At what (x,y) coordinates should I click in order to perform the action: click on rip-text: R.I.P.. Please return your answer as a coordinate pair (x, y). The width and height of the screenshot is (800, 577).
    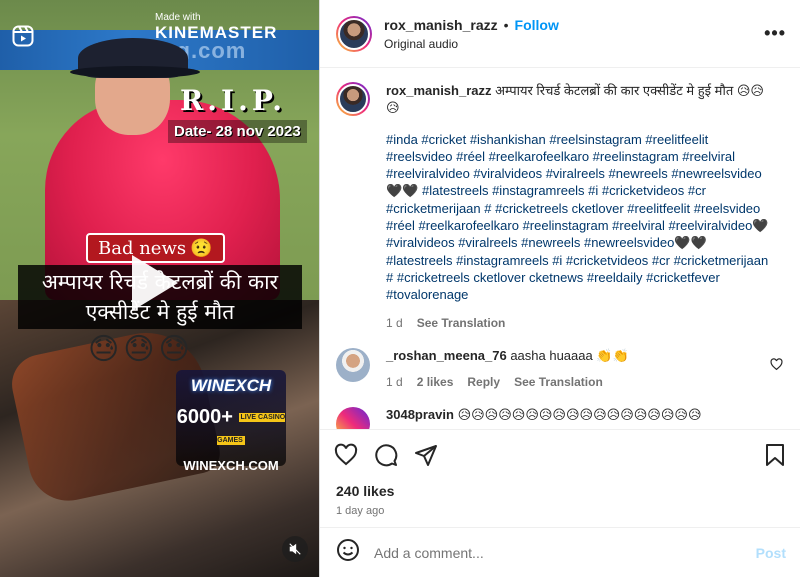
    Looking at the image, I should click on (233, 100).